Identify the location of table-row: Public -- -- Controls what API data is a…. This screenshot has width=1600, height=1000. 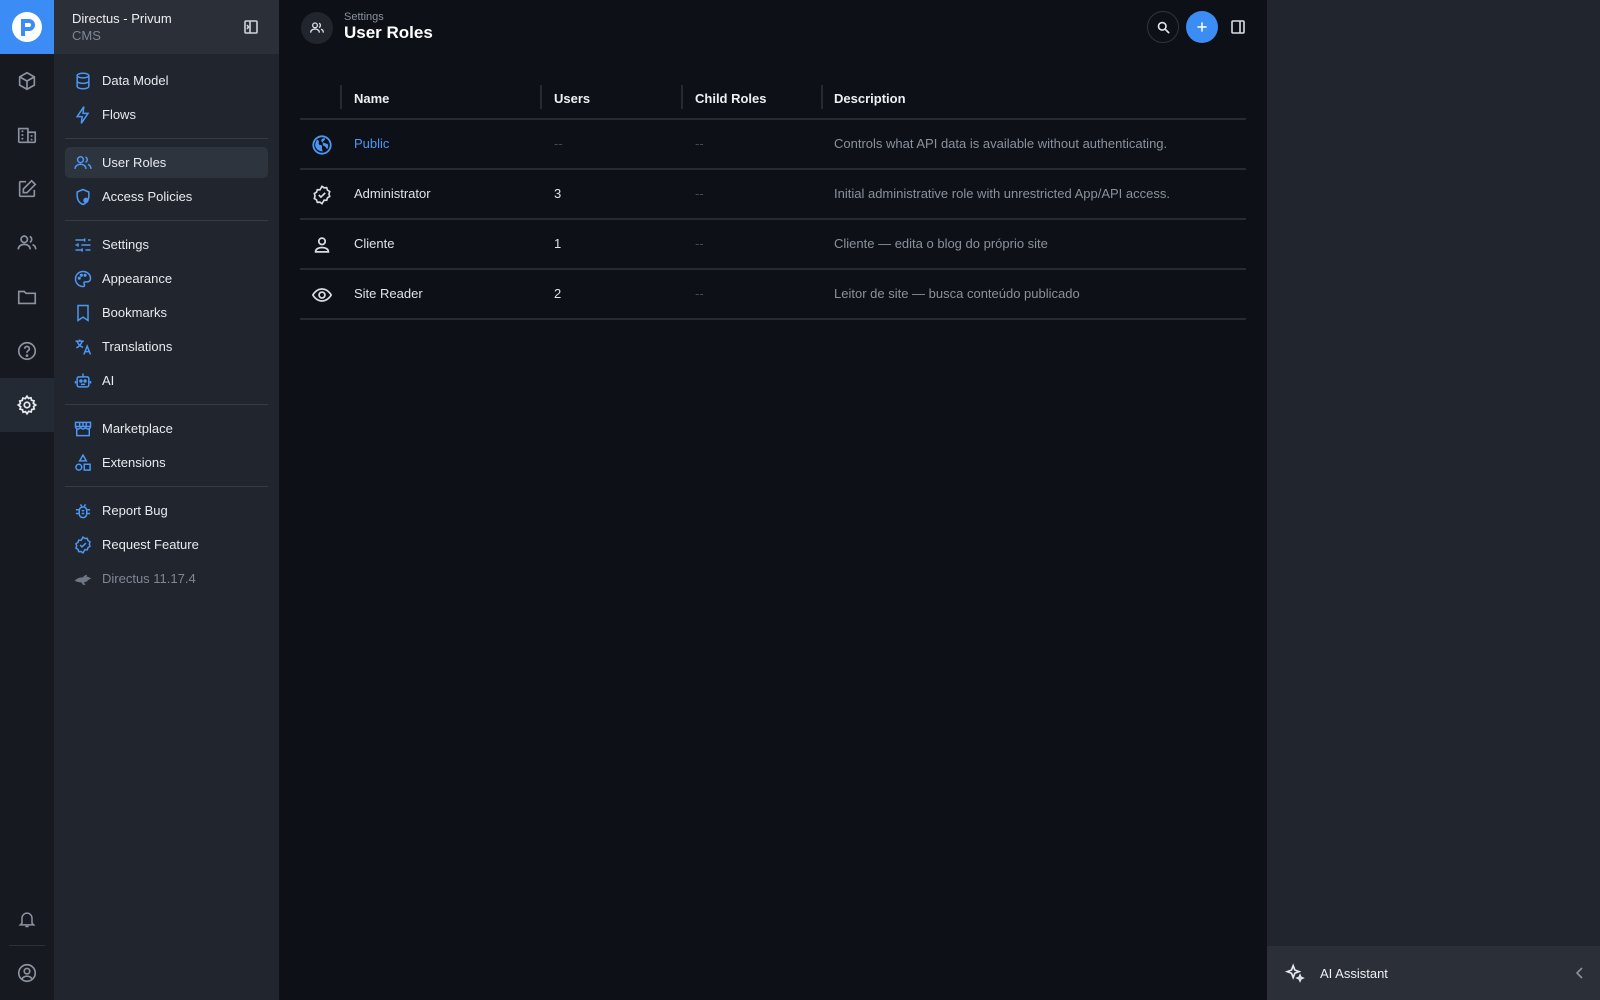
(773, 145).